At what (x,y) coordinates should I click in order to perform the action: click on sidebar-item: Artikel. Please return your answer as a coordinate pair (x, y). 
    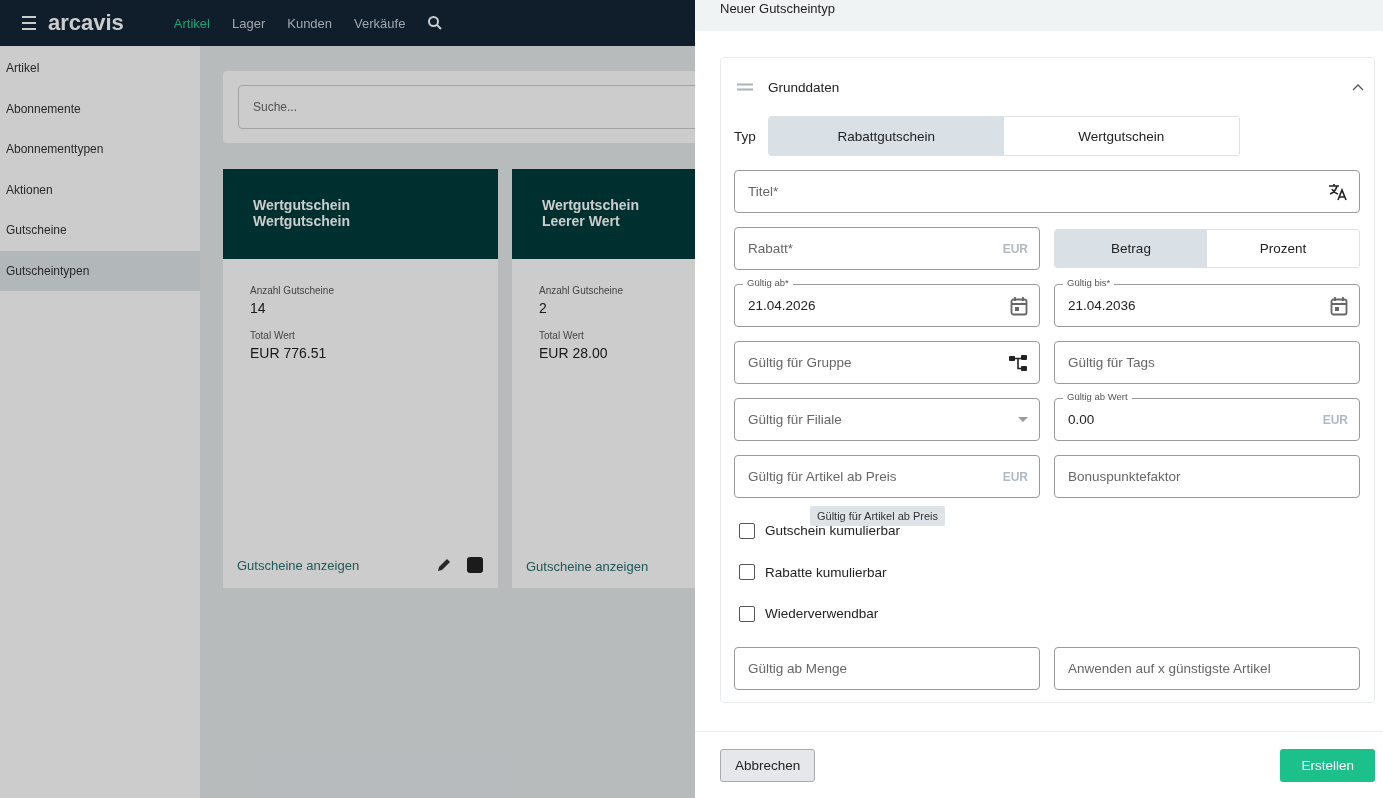
    Looking at the image, I should click on (100, 68).